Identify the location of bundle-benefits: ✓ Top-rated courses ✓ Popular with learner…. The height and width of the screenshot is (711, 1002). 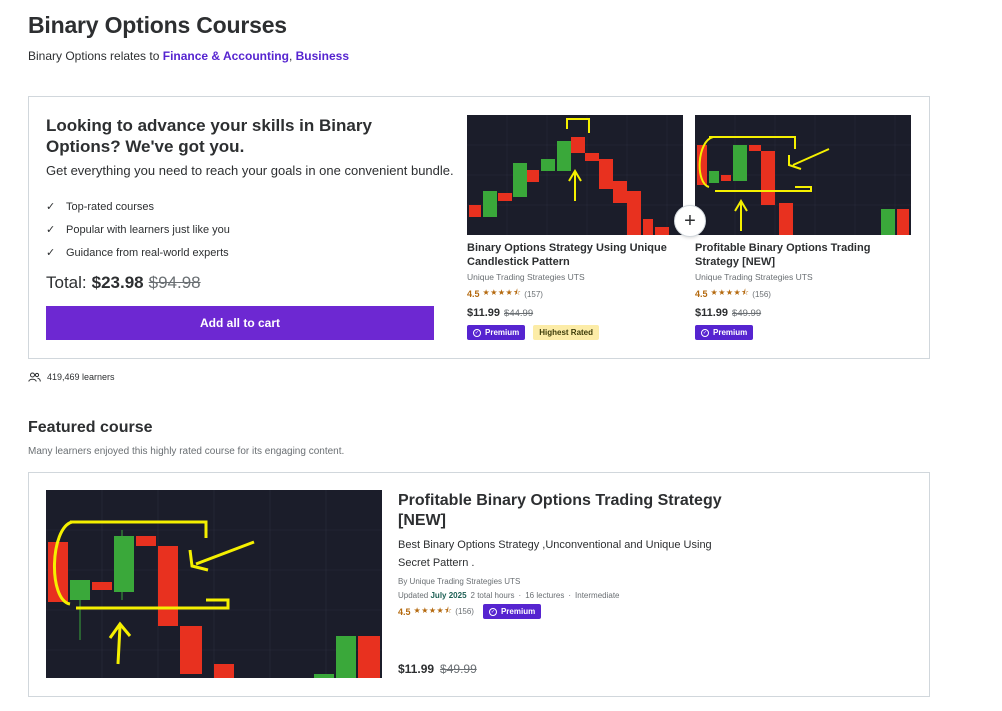
(138, 229).